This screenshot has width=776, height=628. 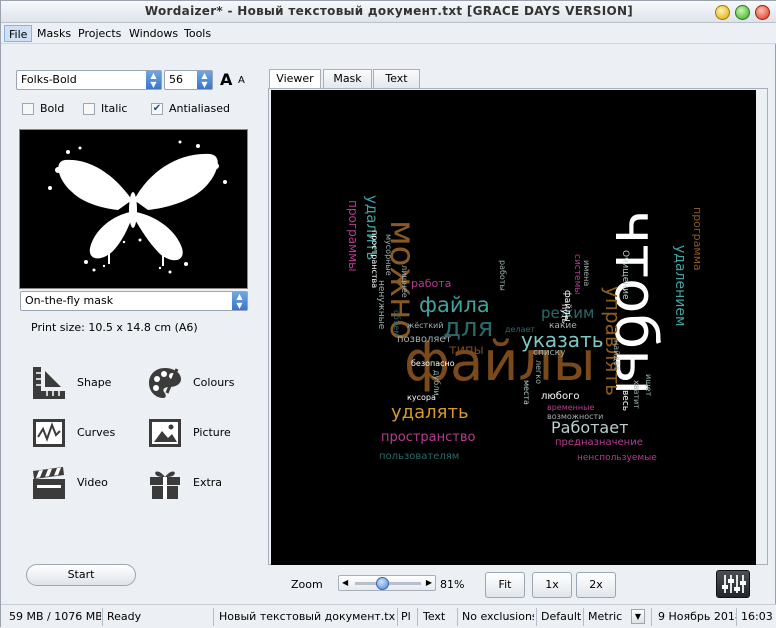 What do you see at coordinates (307, 616) in the screenshot?
I see `status-file: Новый текстовый документ.txt` at bounding box center [307, 616].